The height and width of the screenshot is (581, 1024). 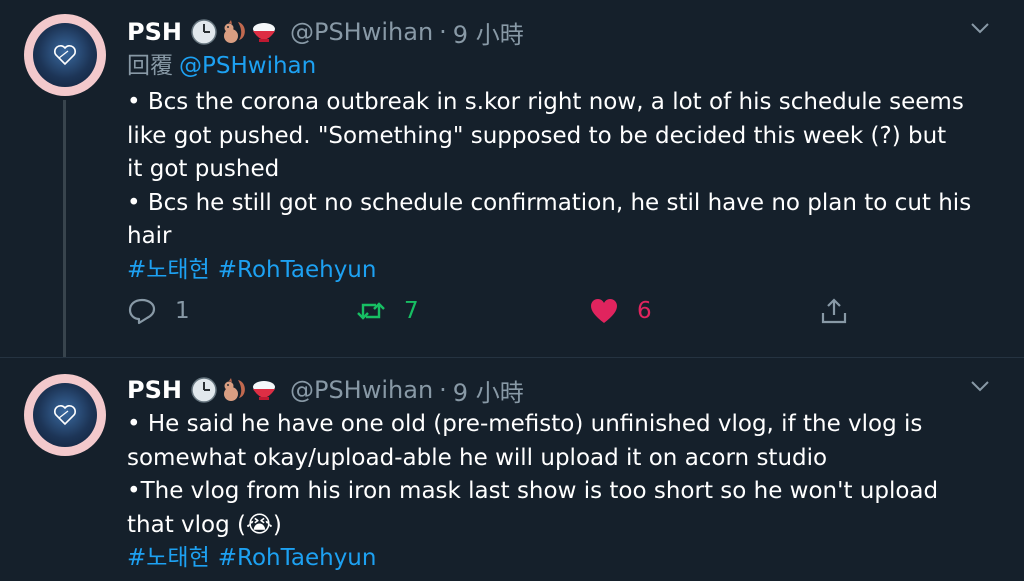 I want to click on reply-to-link: @PSHwihan, so click(x=247, y=66).